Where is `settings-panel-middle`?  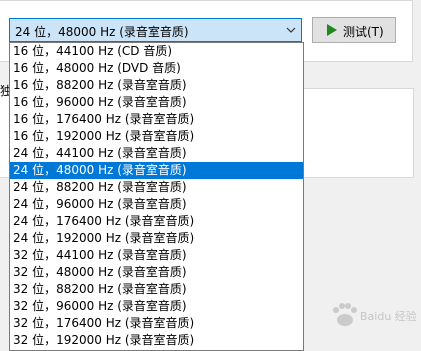 settings-panel-middle is located at coordinates (357, 133).